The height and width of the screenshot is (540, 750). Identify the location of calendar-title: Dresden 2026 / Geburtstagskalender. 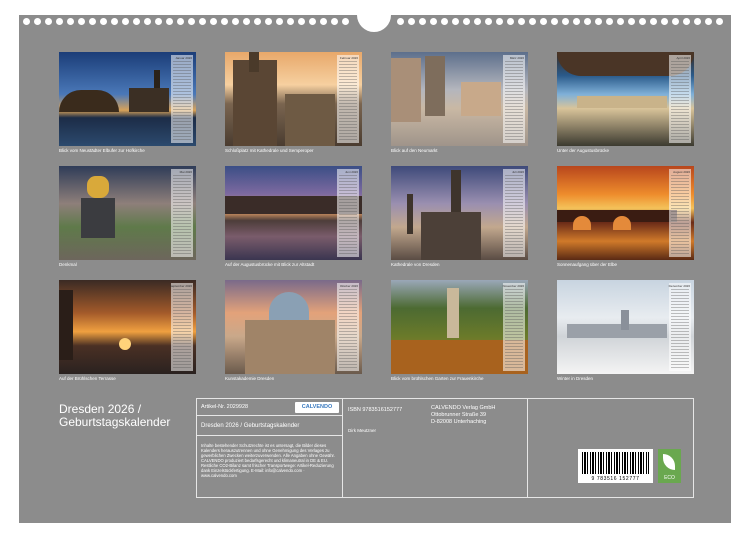
(114, 416).